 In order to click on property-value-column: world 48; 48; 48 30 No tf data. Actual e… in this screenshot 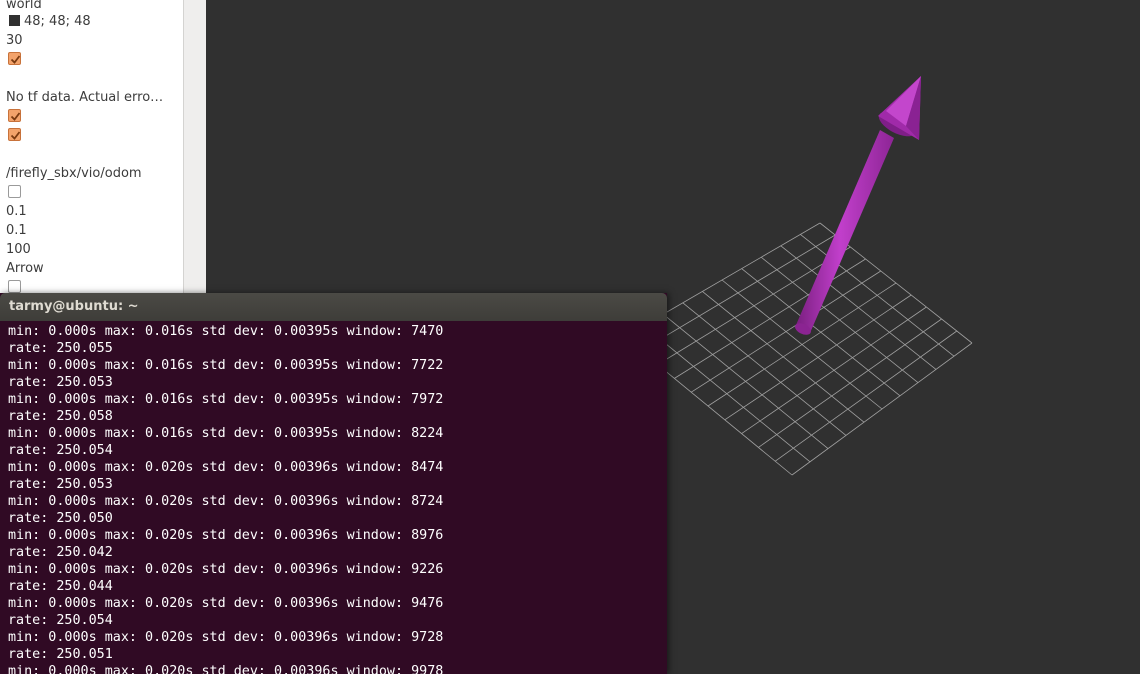, I will do `click(92, 150)`.